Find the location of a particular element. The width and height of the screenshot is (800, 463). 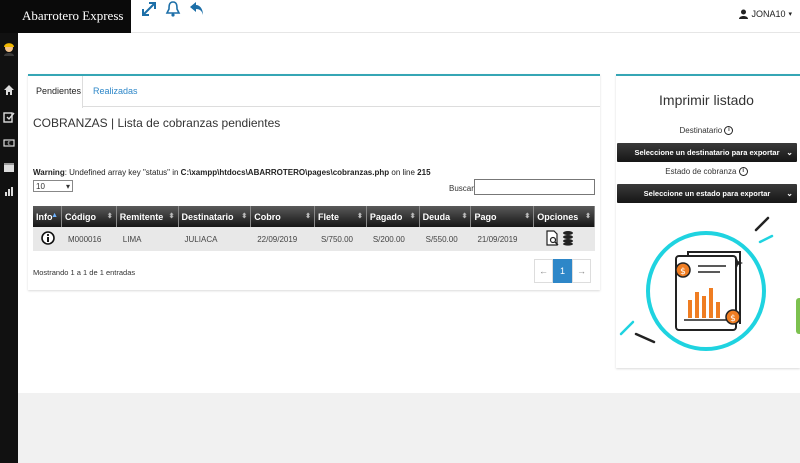

cell-pago: 21/09/2019 is located at coordinates (502, 239).